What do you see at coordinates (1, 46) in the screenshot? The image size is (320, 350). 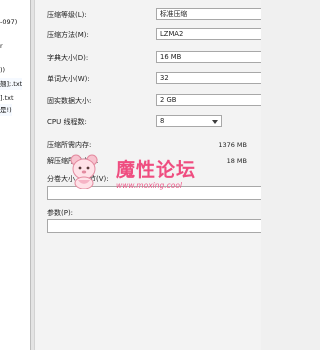 I see `file-list-item: r` at bounding box center [1, 46].